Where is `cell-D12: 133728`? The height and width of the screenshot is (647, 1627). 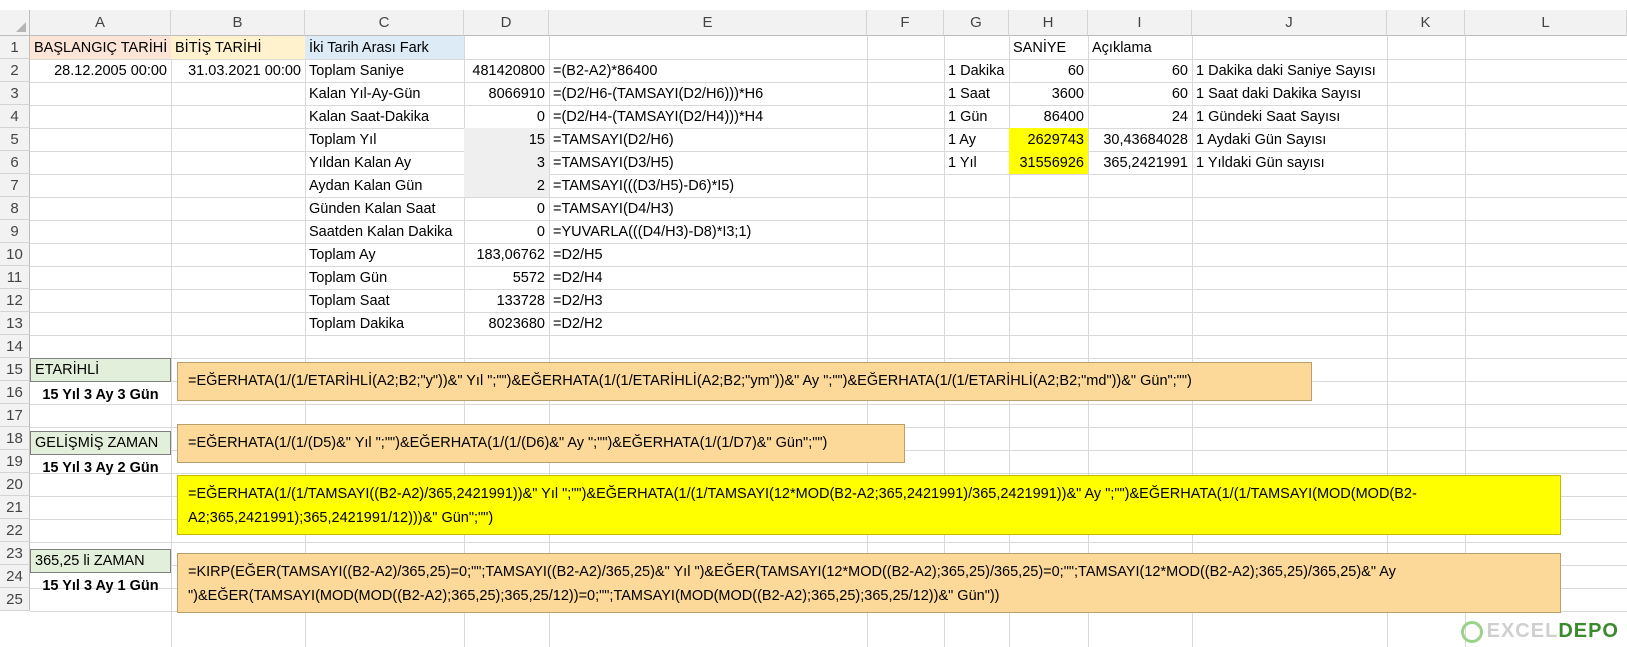 cell-D12: 133728 is located at coordinates (506, 300).